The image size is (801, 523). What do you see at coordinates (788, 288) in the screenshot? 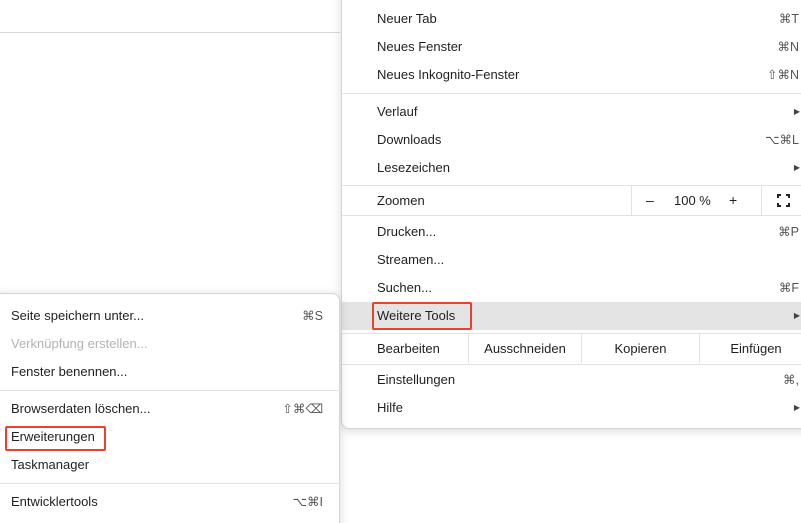
I see `shortcut-text: ⌘F` at bounding box center [788, 288].